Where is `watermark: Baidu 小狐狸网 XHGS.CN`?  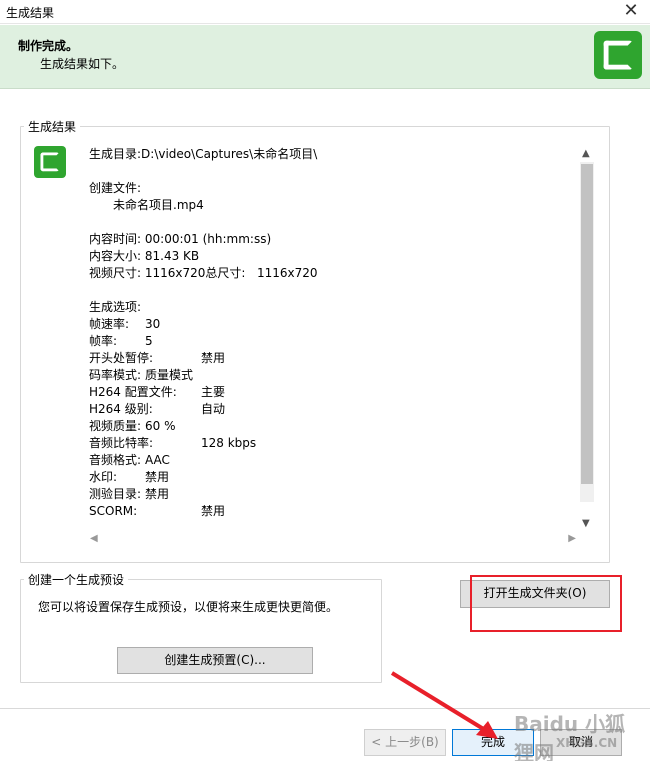
watermark: Baidu 小狐狸网 XHGS.CN is located at coordinates (567, 734).